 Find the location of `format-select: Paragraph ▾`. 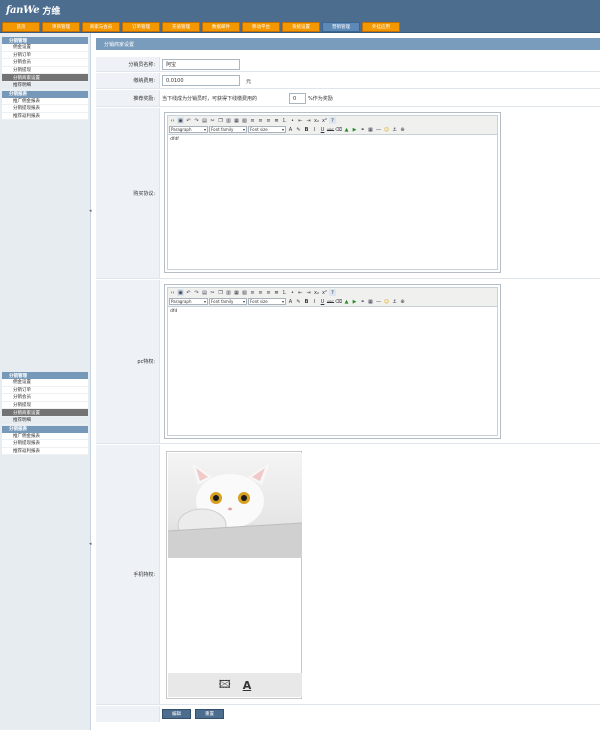

format-select: Paragraph ▾ is located at coordinates (188, 301).